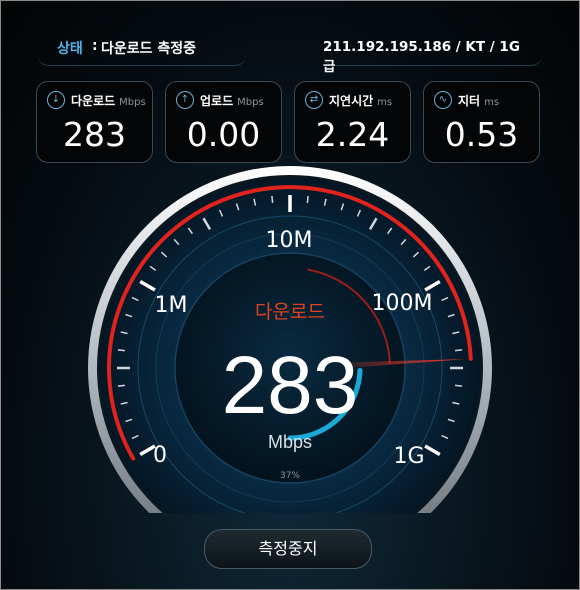  What do you see at coordinates (288, 549) in the screenshot?
I see `stop-measurement-button: 측정중지` at bounding box center [288, 549].